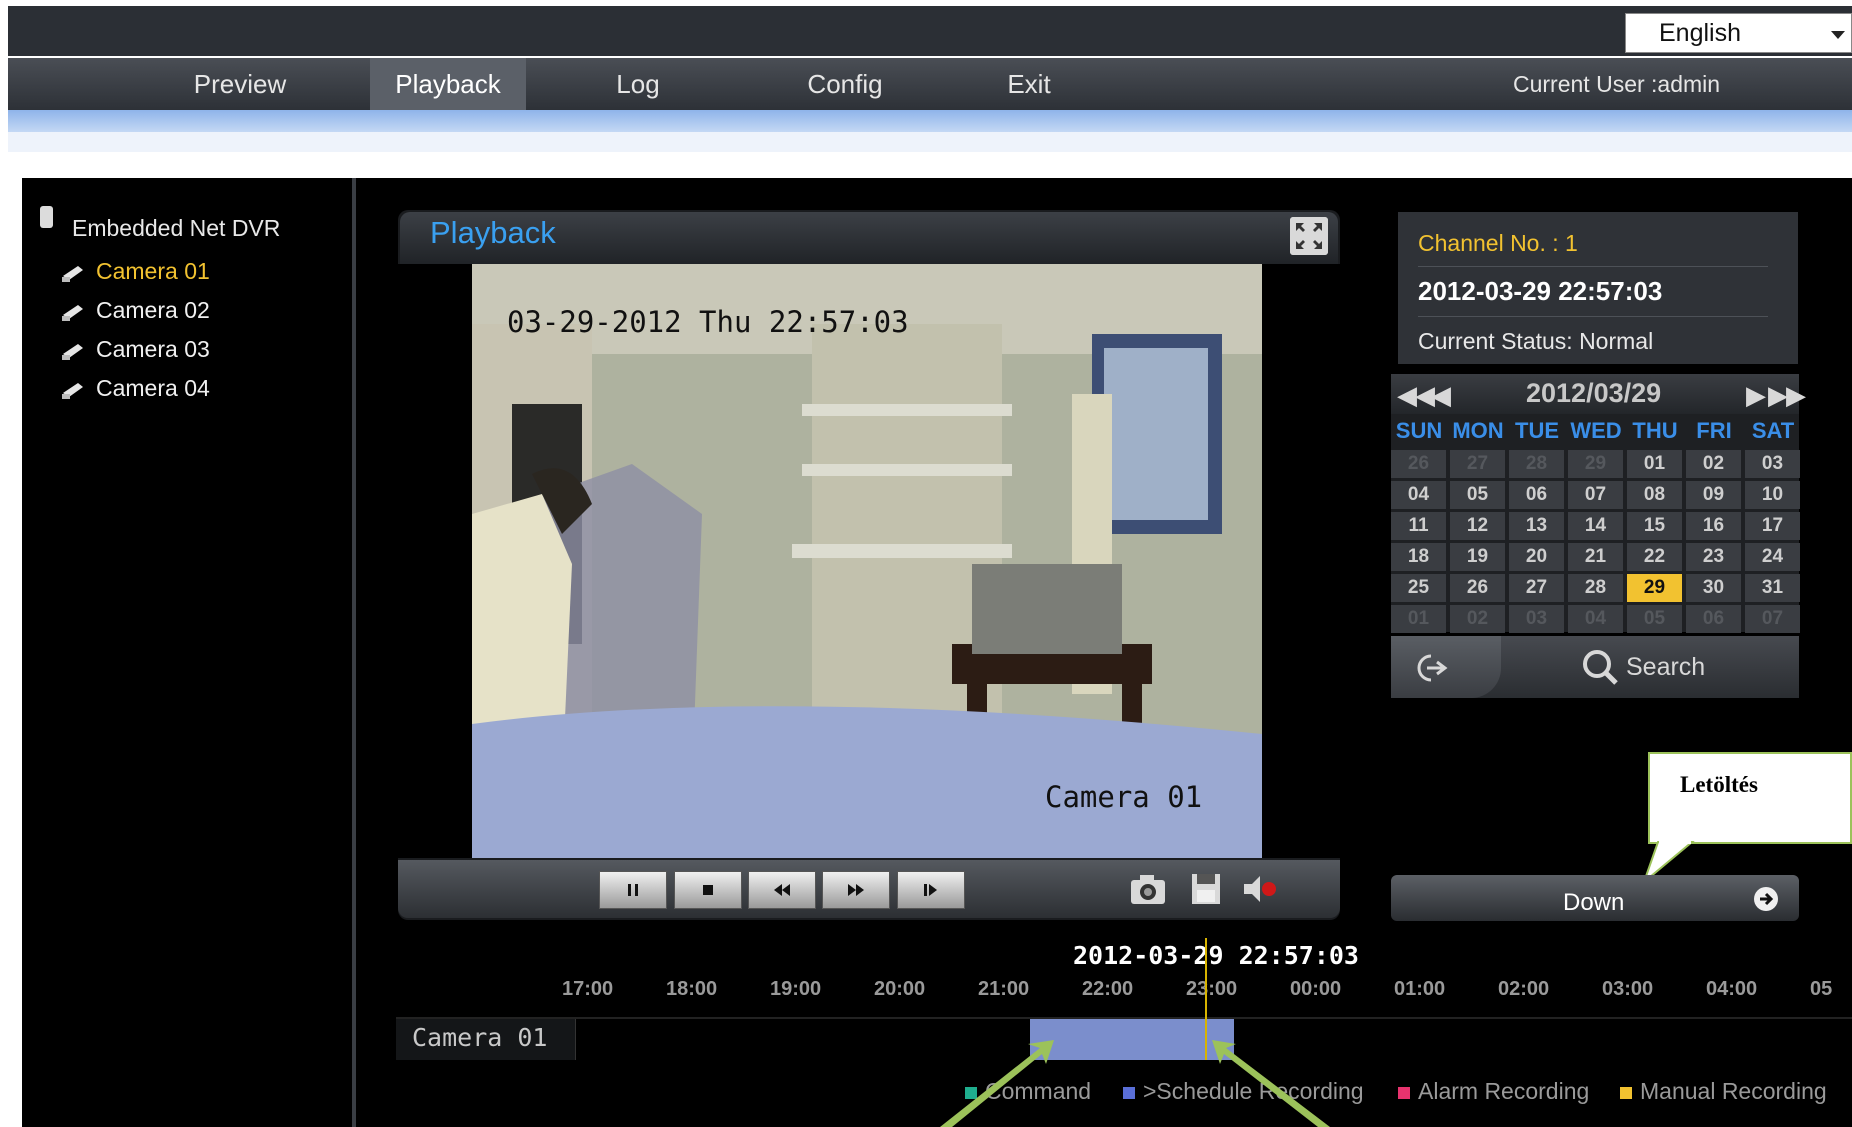 Image resolution: width=1852 pixels, height=1127 pixels. What do you see at coordinates (1595, 557) in the screenshot?
I see `calendar-day: 21` at bounding box center [1595, 557].